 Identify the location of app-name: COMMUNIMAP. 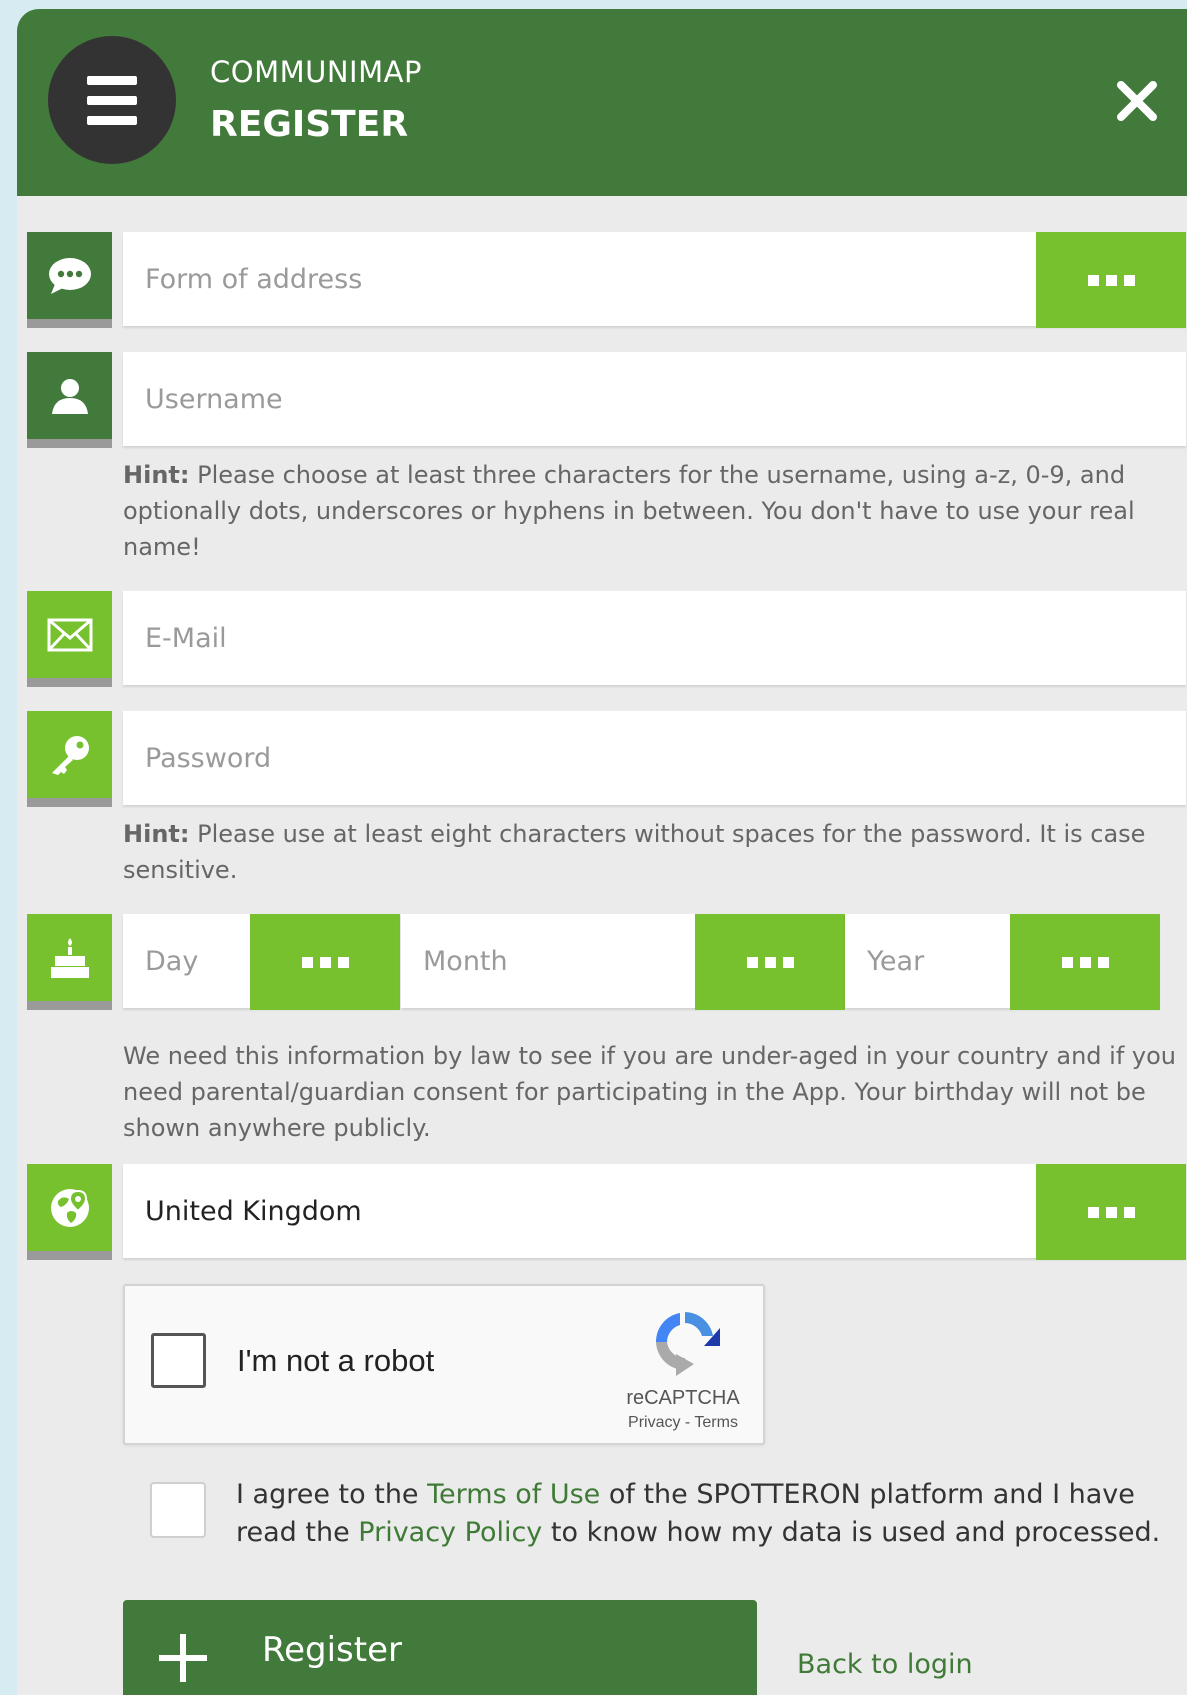
(316, 72).